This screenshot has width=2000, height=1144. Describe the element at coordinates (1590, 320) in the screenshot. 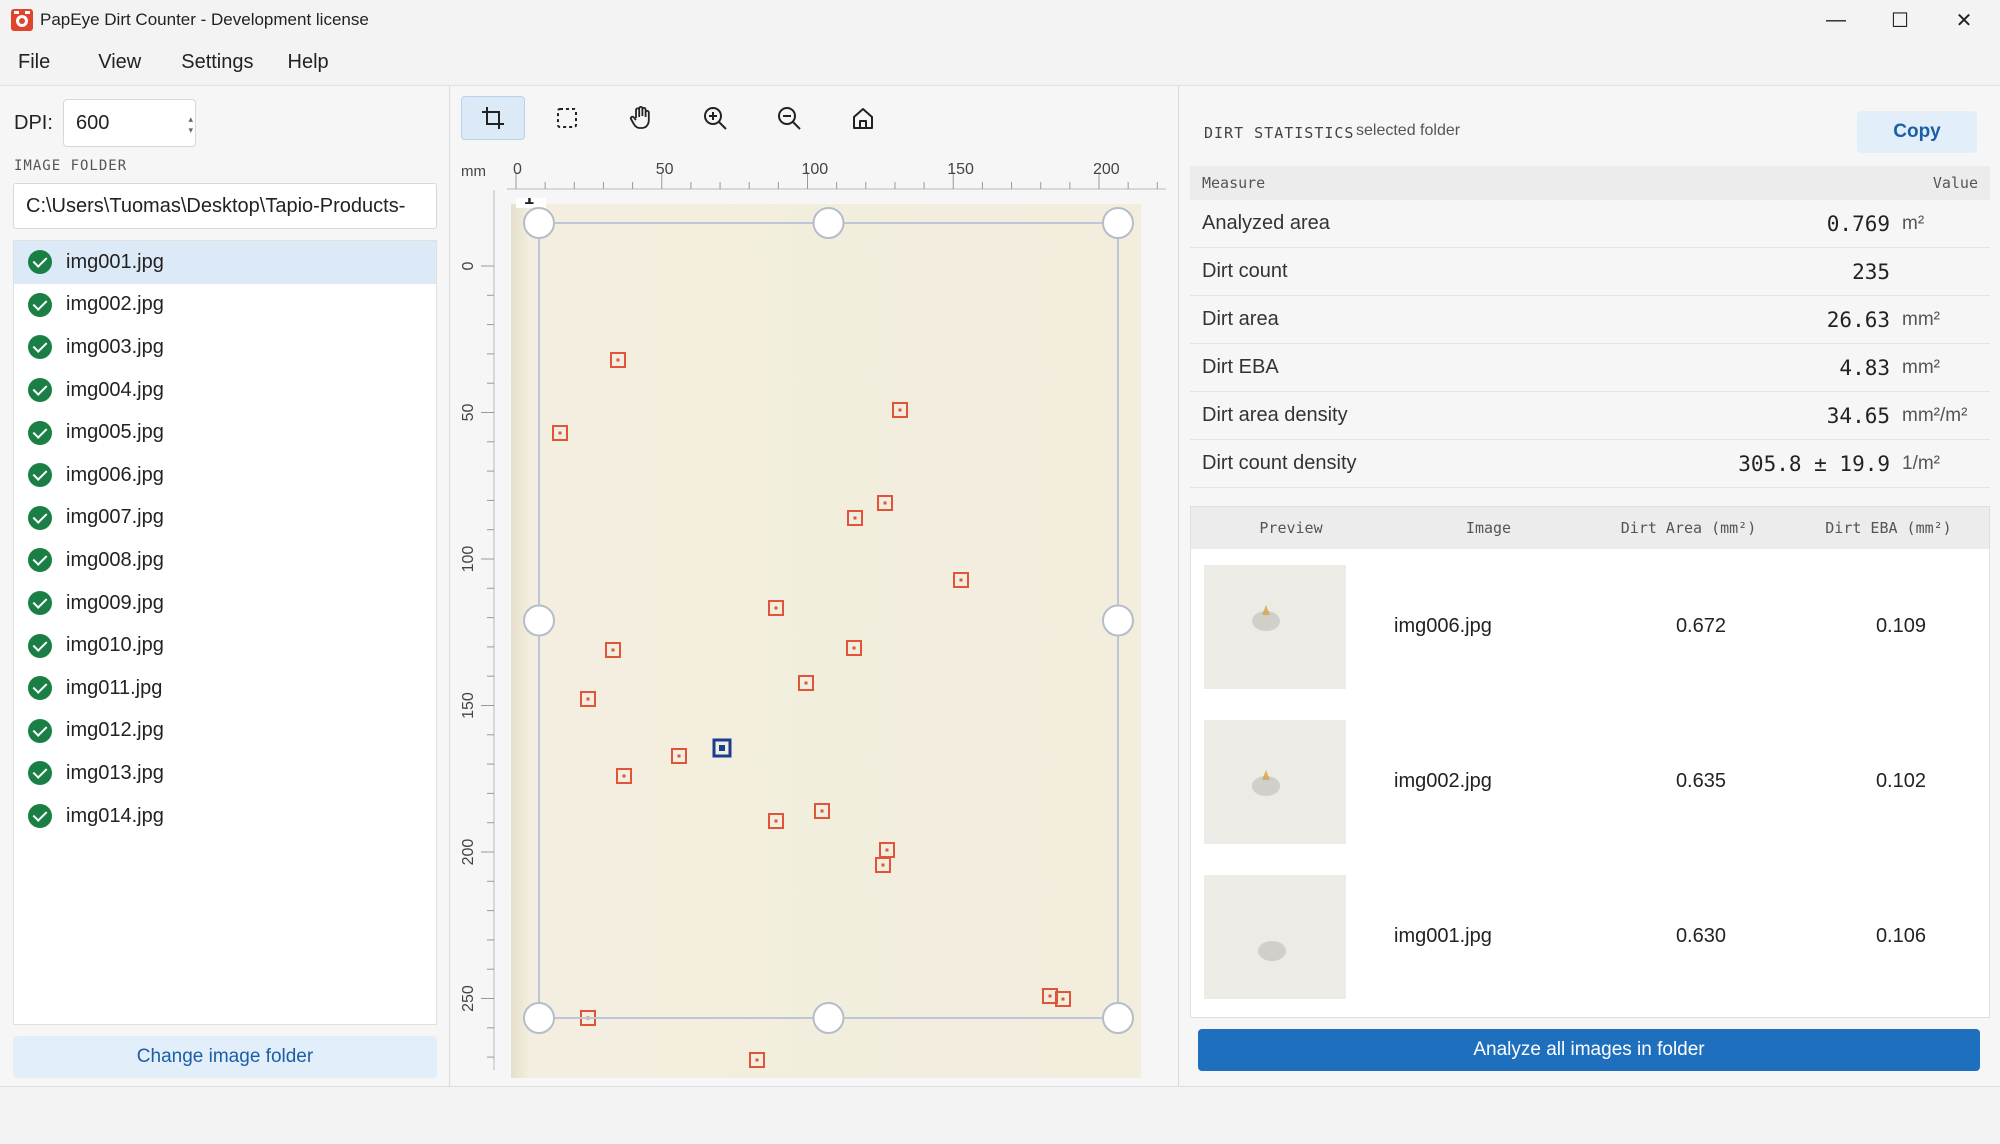

I see `stats-row: Dirt area 26.63 mm²` at that location.